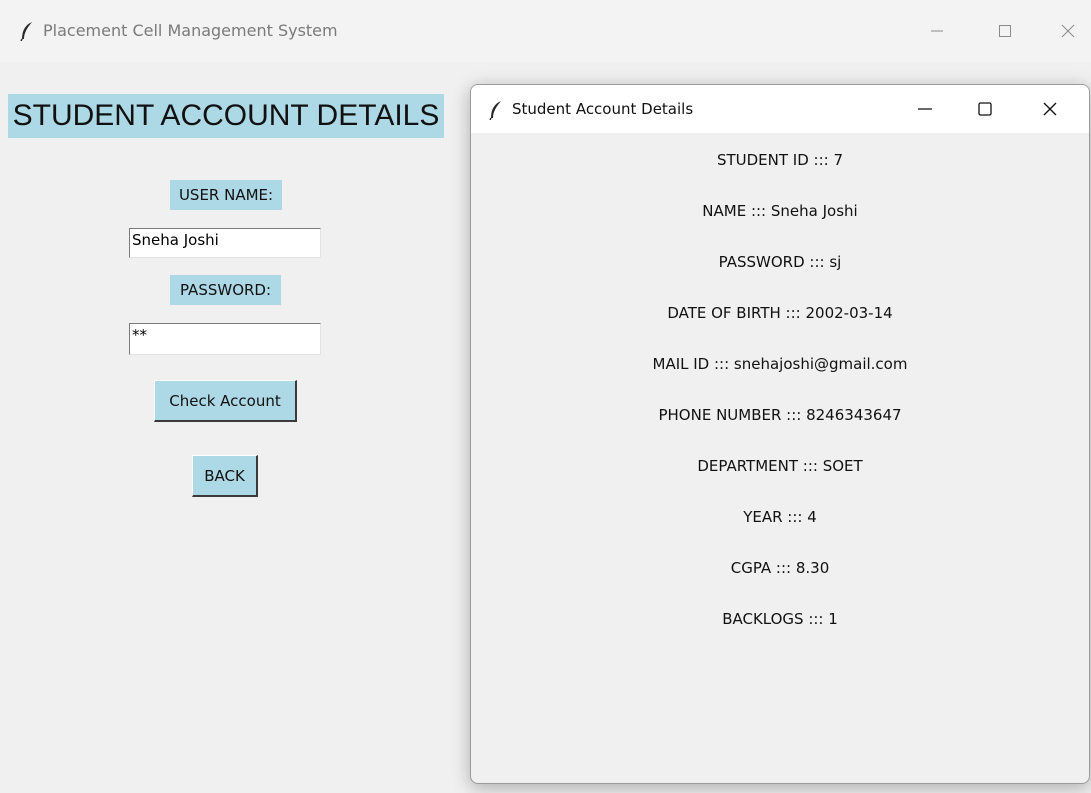 This screenshot has width=1091, height=793. Describe the element at coordinates (545, 31) in the screenshot. I see `main-titlebar: Placement Cell Management System` at that location.